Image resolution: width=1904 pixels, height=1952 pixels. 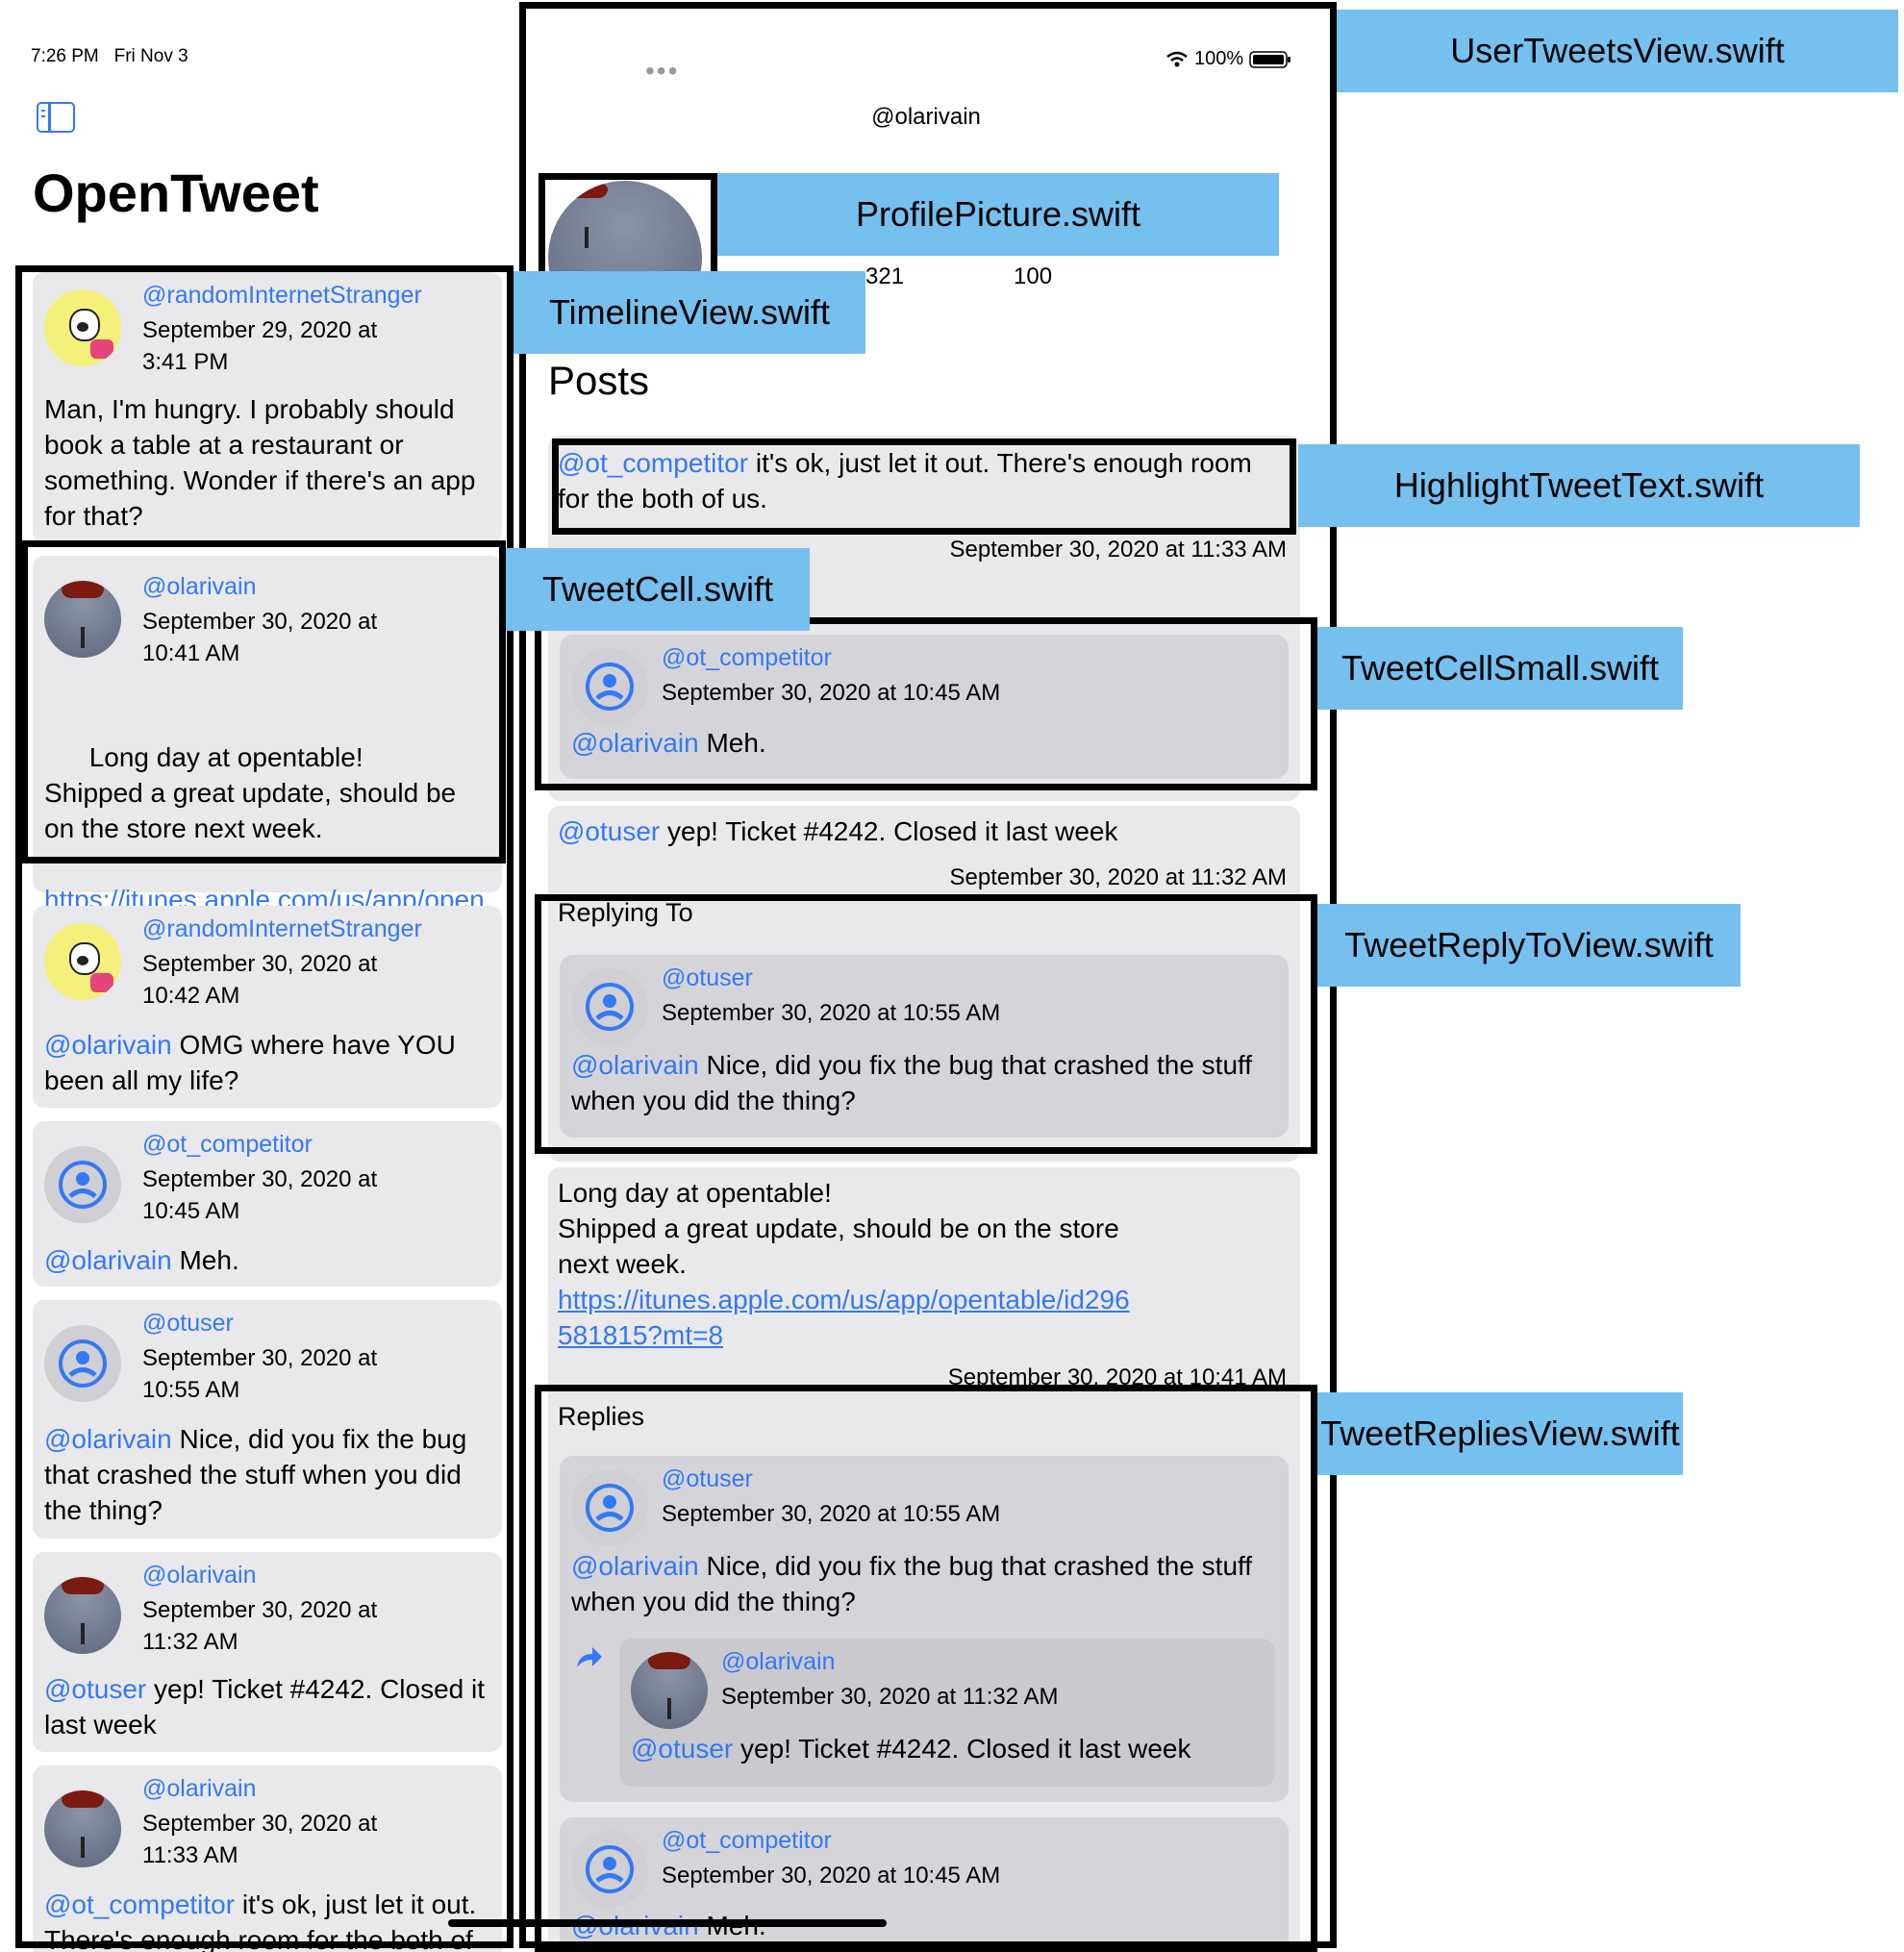 What do you see at coordinates (176, 193) in the screenshot?
I see `page-title: OpenTweet` at bounding box center [176, 193].